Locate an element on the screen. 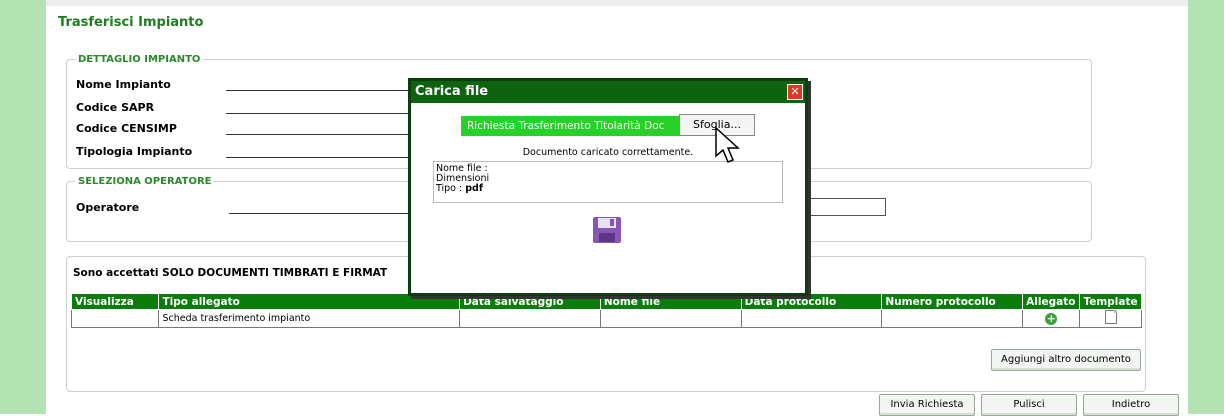  operatore-value is located at coordinates (319, 213).